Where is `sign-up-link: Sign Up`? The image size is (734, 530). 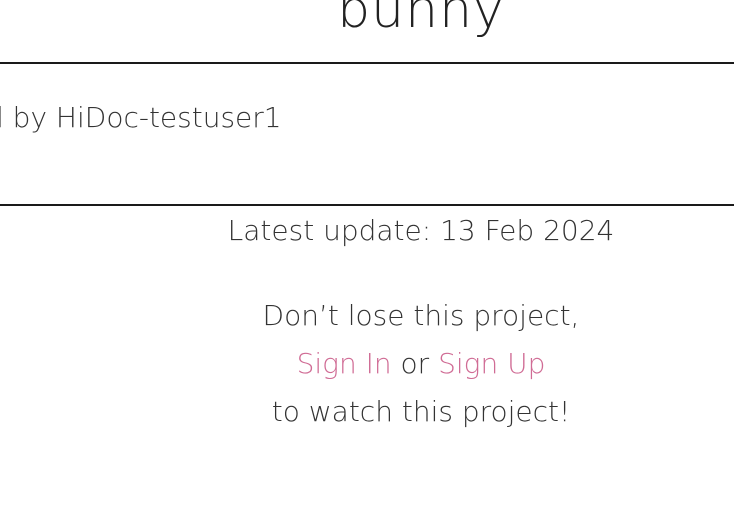 sign-up-link: Sign Up is located at coordinates (491, 363).